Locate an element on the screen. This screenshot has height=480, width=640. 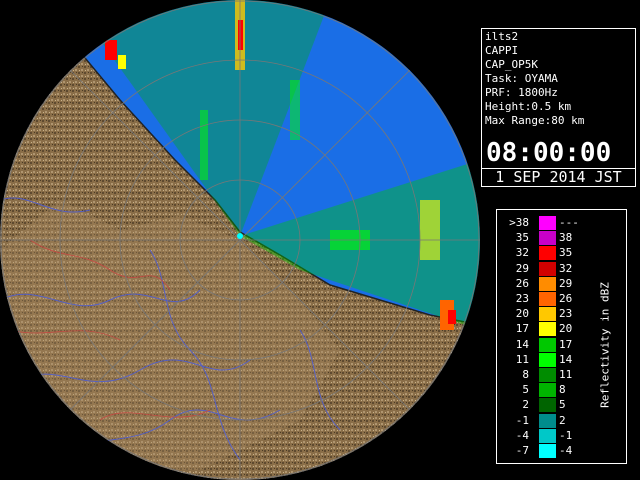
legend-high-value: 8 is located at coordinates (562, 390).